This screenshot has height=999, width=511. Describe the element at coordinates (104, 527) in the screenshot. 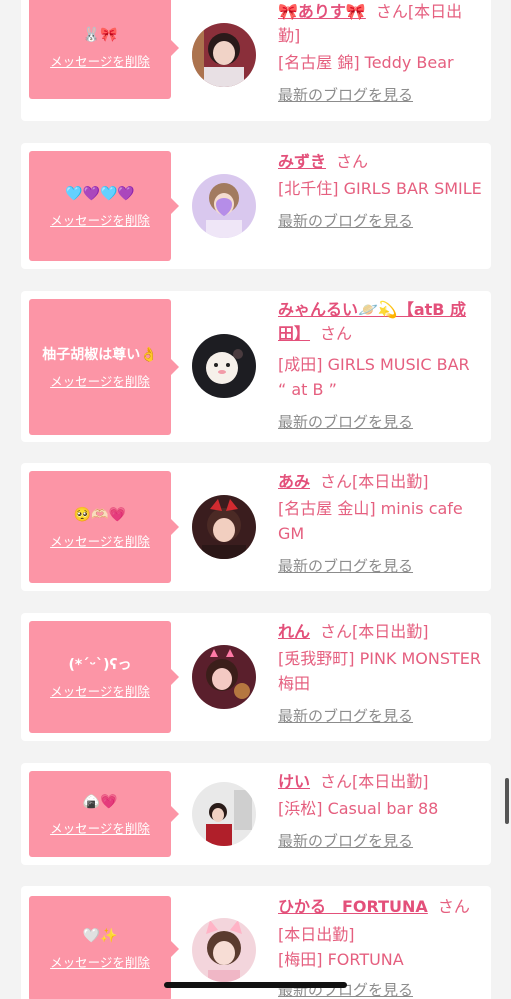

I see `message-preview: 🥺🫶🏻💗 メッセージを削除` at that location.